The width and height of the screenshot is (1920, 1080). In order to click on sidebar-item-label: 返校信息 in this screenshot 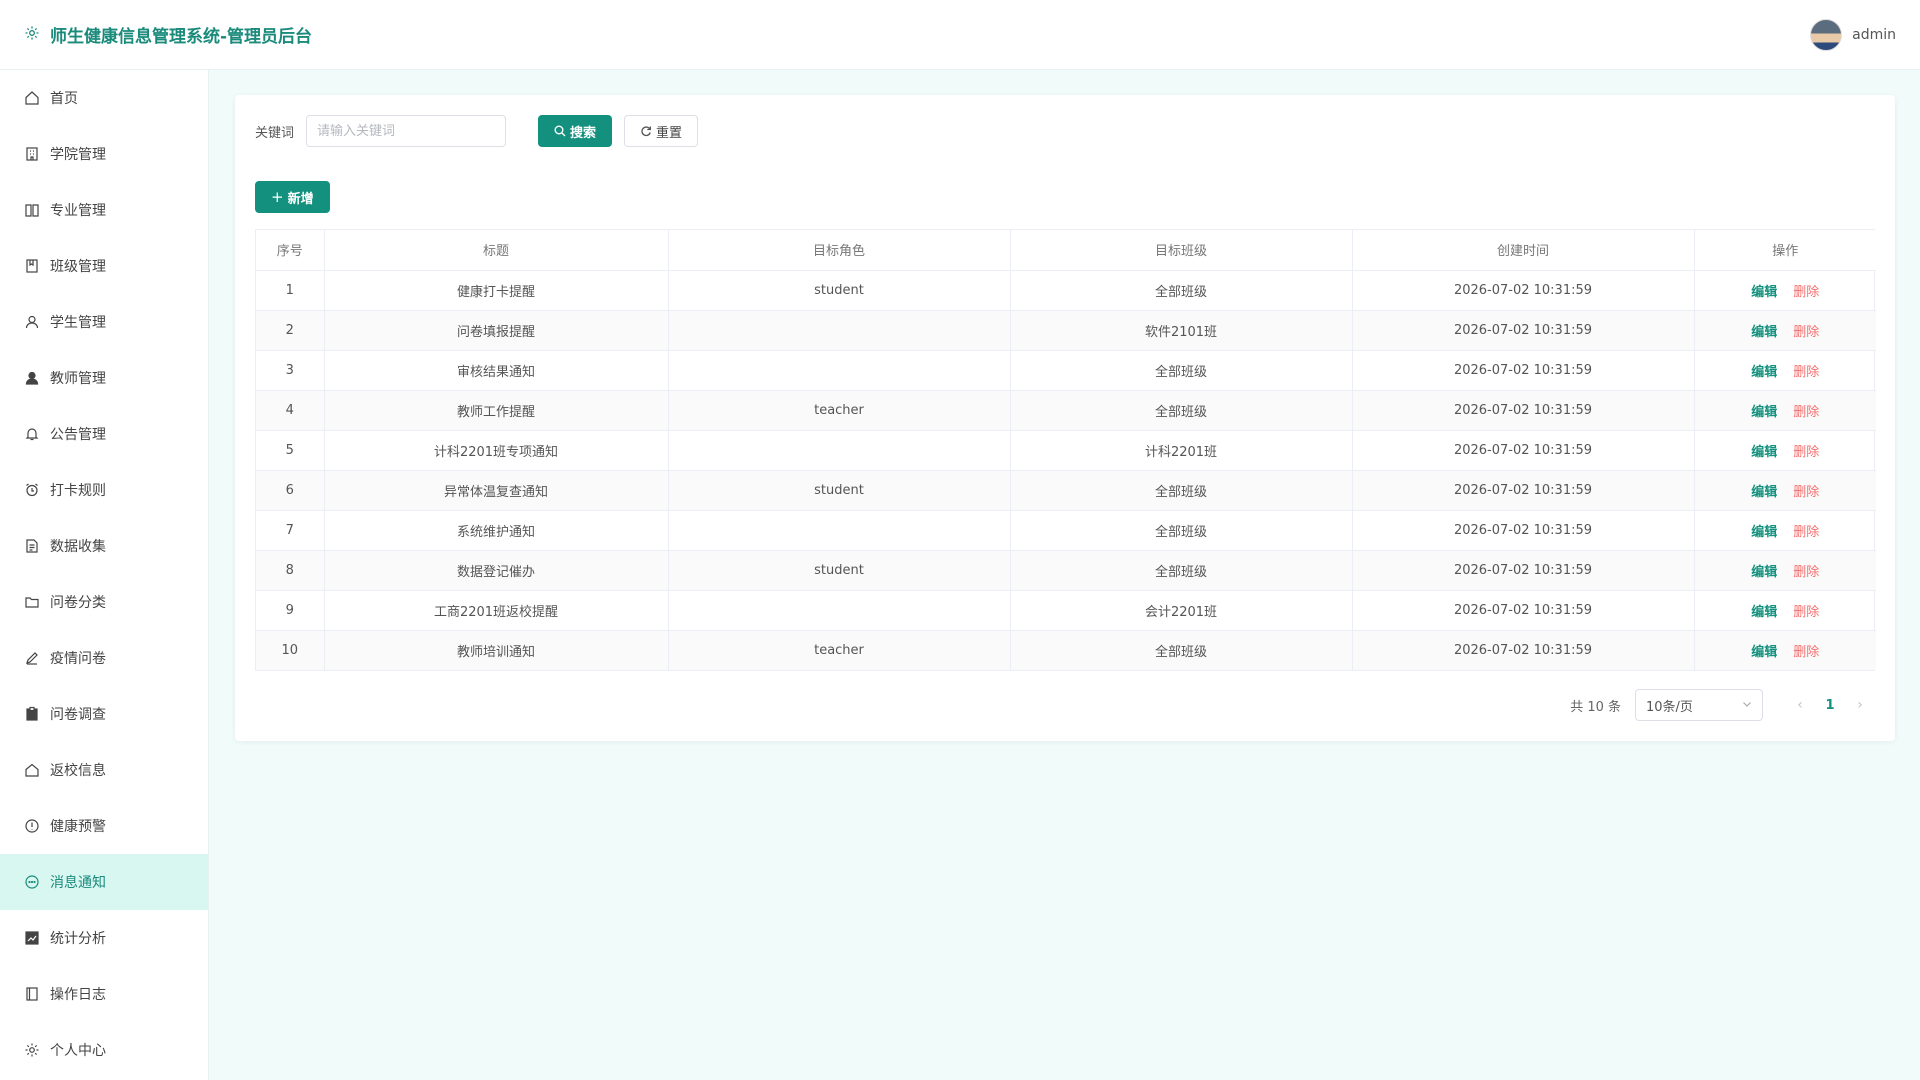, I will do `click(78, 771)`.